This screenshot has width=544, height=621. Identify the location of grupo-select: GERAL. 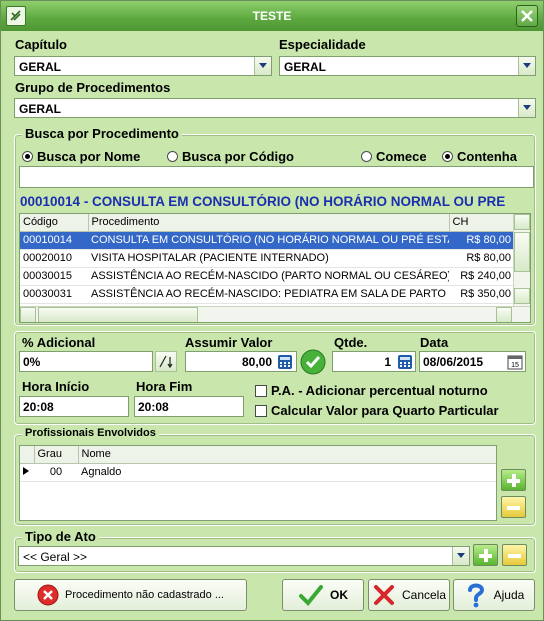
(275, 108).